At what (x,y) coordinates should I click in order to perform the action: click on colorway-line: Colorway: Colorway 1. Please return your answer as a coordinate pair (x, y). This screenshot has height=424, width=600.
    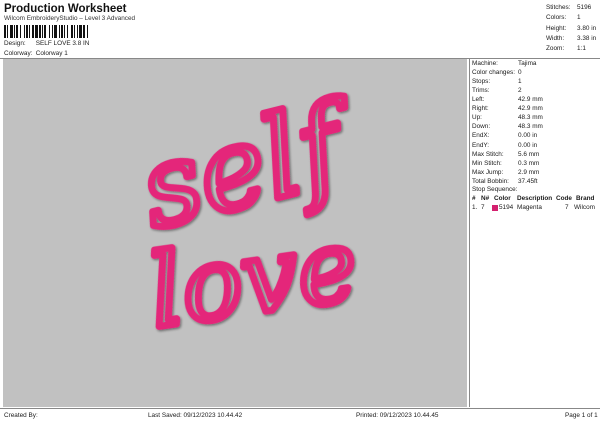
    Looking at the image, I should click on (36, 53).